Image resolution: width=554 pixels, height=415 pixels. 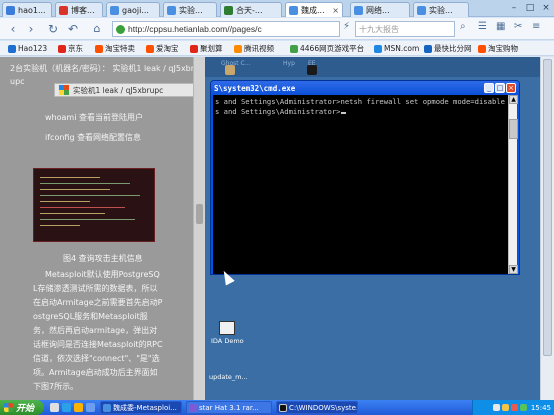 I want to click on bookmark-hao123: Hao123, so click(x=27, y=48).